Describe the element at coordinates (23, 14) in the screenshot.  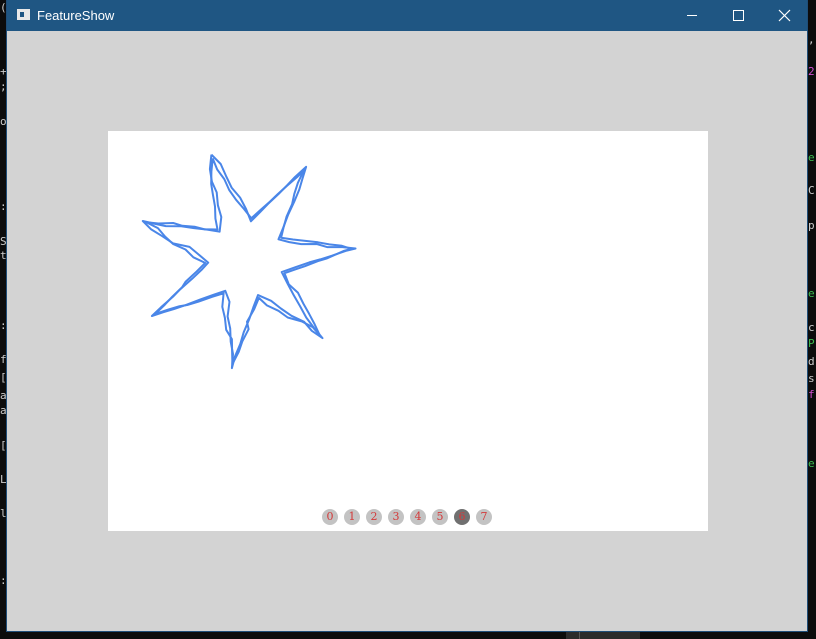
I see `app-icon` at that location.